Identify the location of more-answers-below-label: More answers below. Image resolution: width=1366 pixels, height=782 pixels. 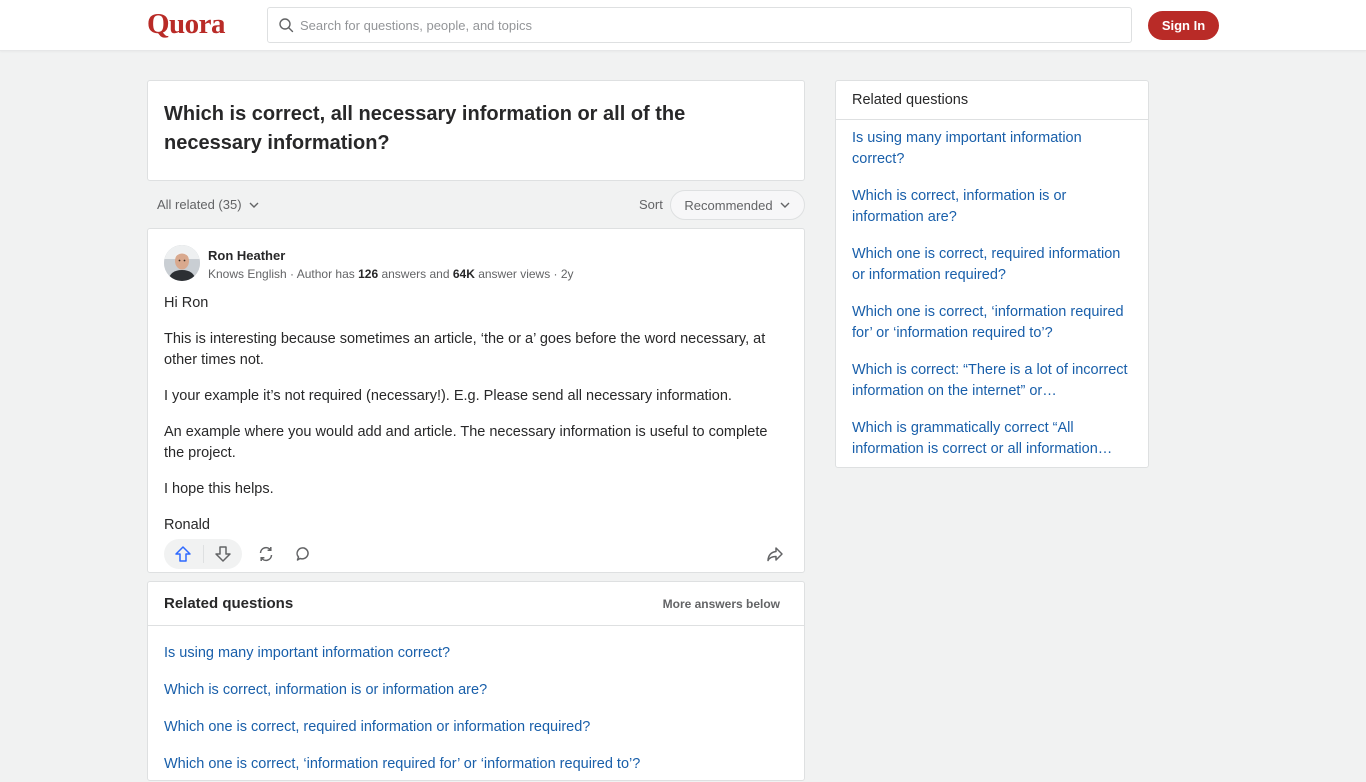
(721, 603).